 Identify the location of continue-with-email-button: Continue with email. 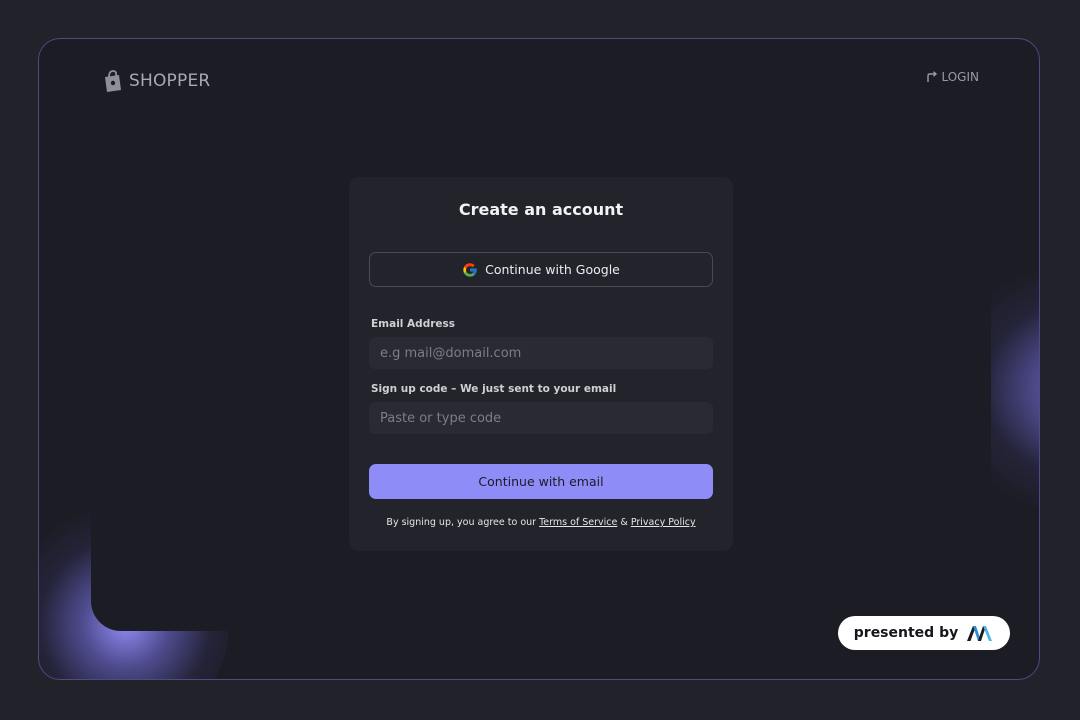
(541, 481).